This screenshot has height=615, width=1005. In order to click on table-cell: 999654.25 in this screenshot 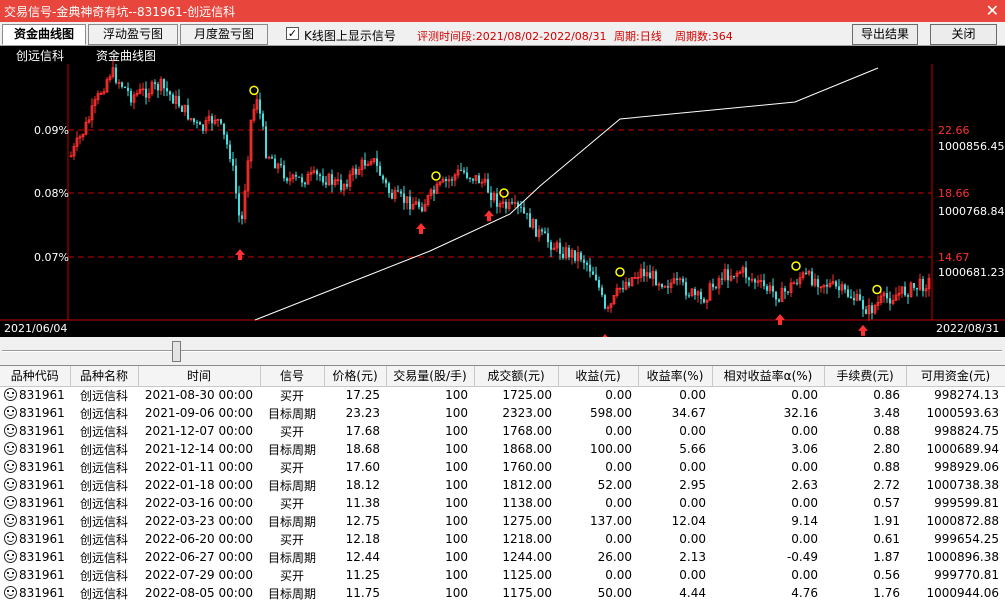, I will do `click(966, 539)`.